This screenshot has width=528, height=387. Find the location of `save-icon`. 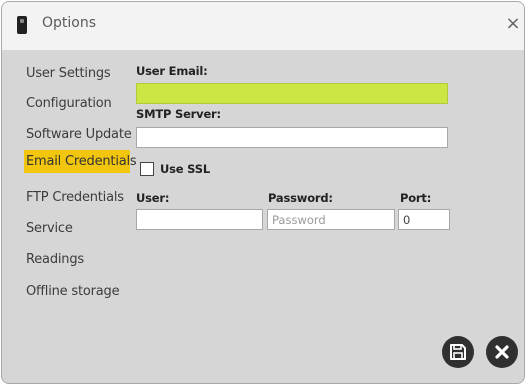

save-icon is located at coordinates (458, 352).